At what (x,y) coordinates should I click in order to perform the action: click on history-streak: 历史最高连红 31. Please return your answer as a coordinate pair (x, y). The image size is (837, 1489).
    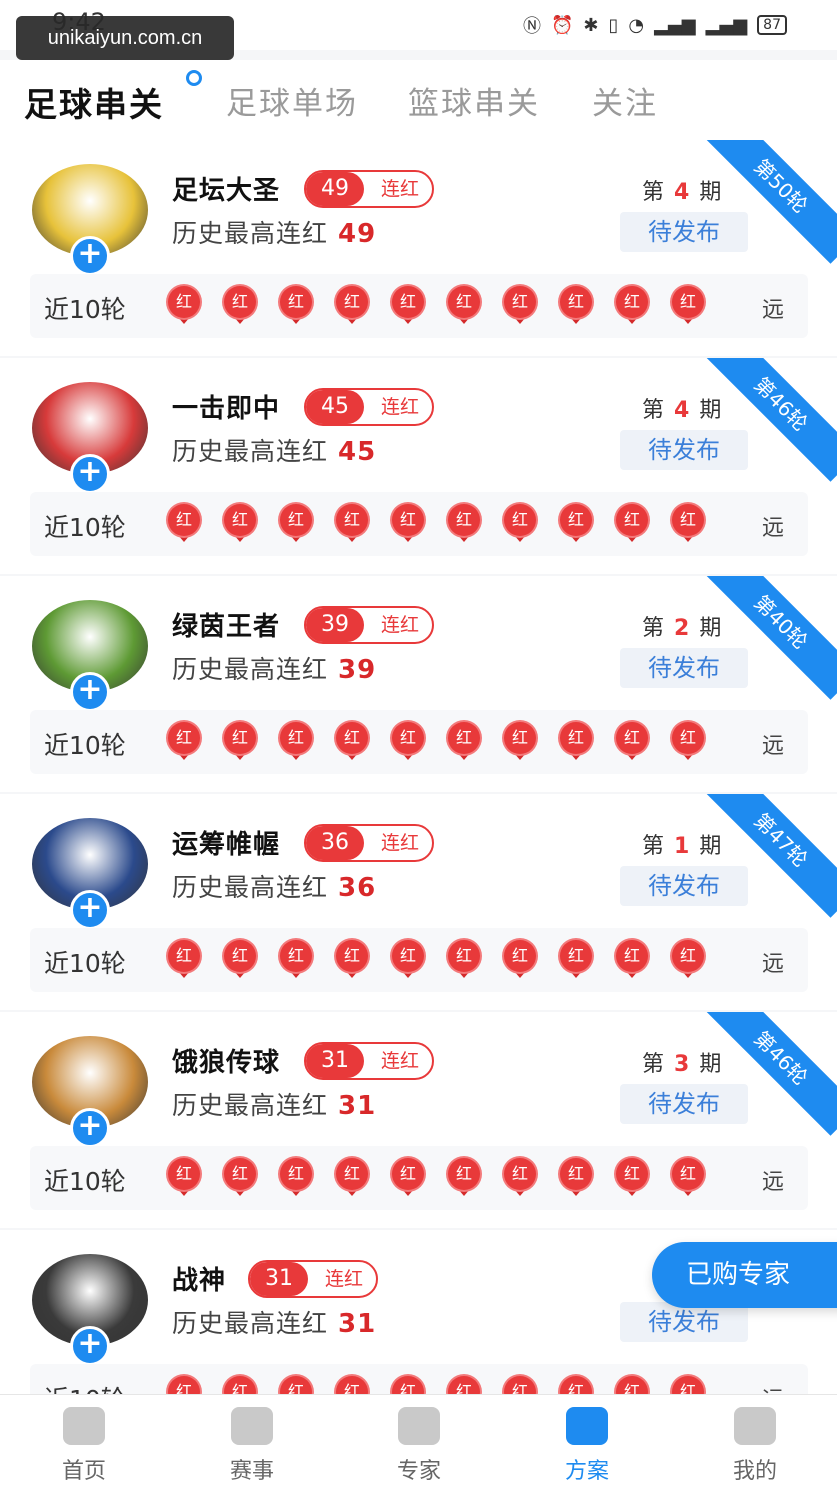
    Looking at the image, I should click on (274, 1104).